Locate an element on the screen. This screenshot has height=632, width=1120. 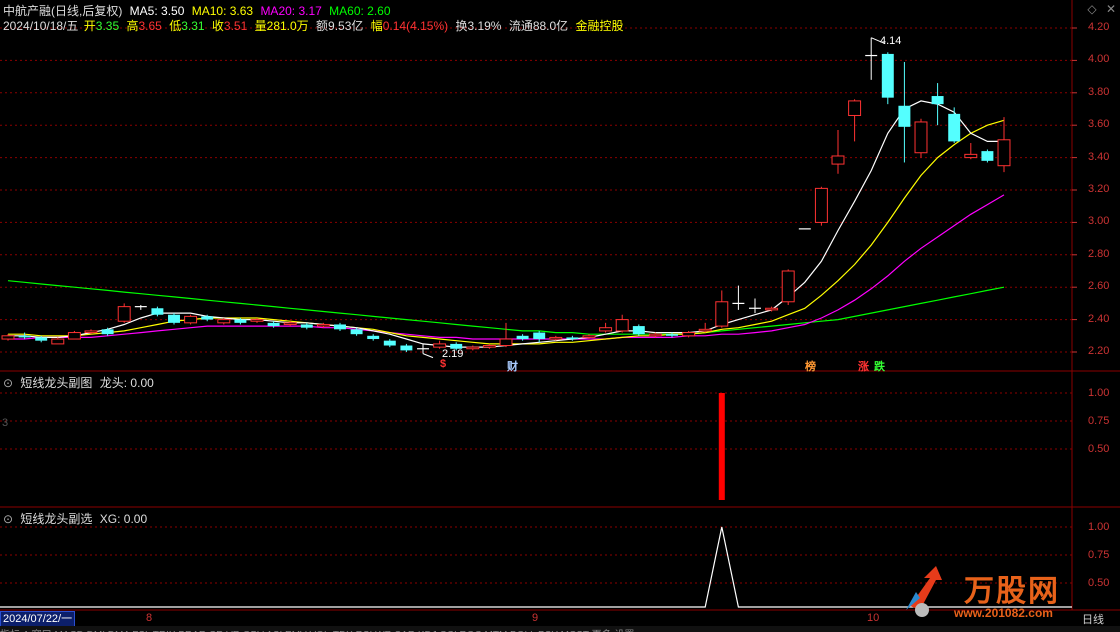
float-value: 流通88.0亿 is located at coordinates (538, 26).